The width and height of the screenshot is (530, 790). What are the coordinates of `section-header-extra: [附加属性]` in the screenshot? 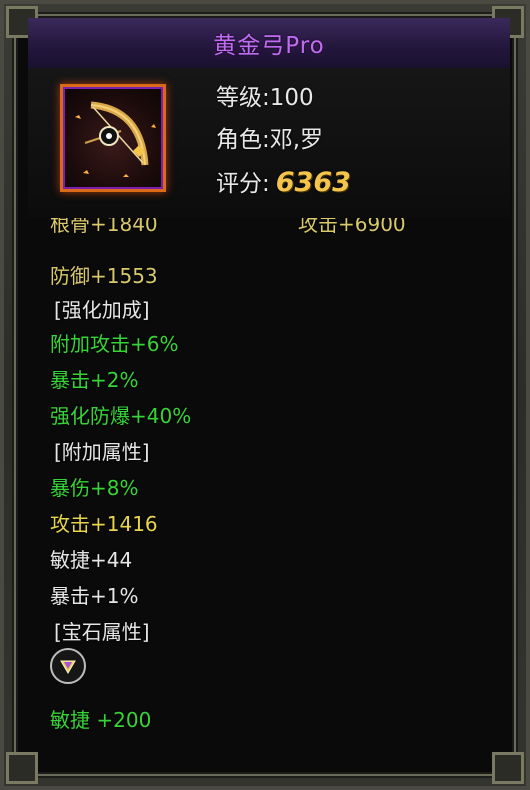 It's located at (102, 452).